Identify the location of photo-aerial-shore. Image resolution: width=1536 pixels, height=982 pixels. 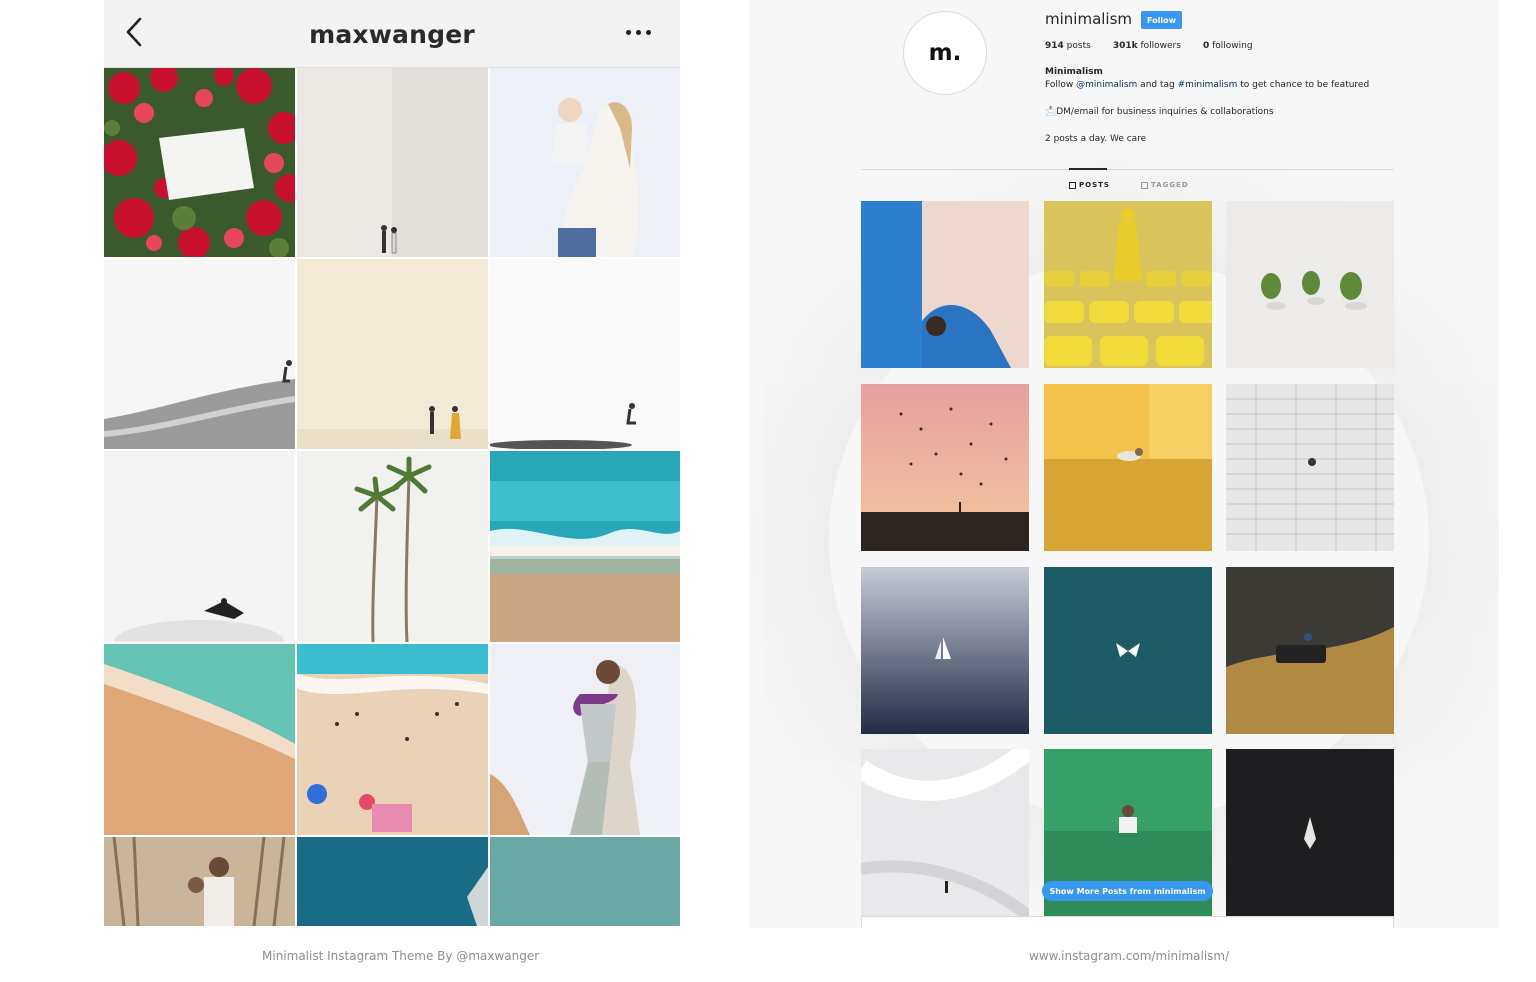
(199, 739).